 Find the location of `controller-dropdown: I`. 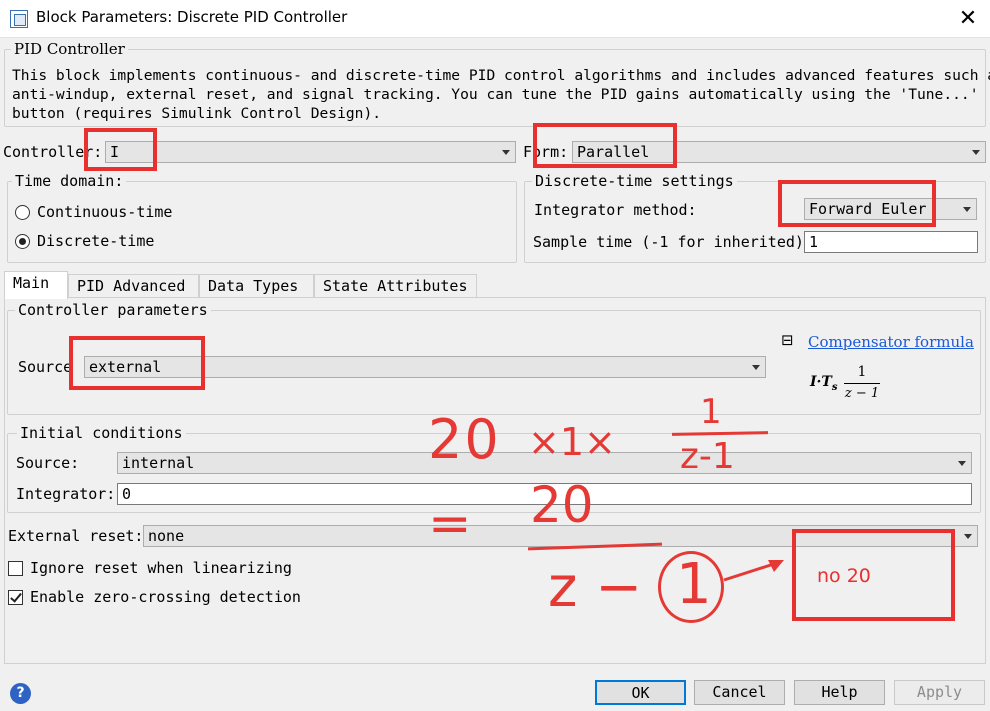

controller-dropdown: I is located at coordinates (310, 152).